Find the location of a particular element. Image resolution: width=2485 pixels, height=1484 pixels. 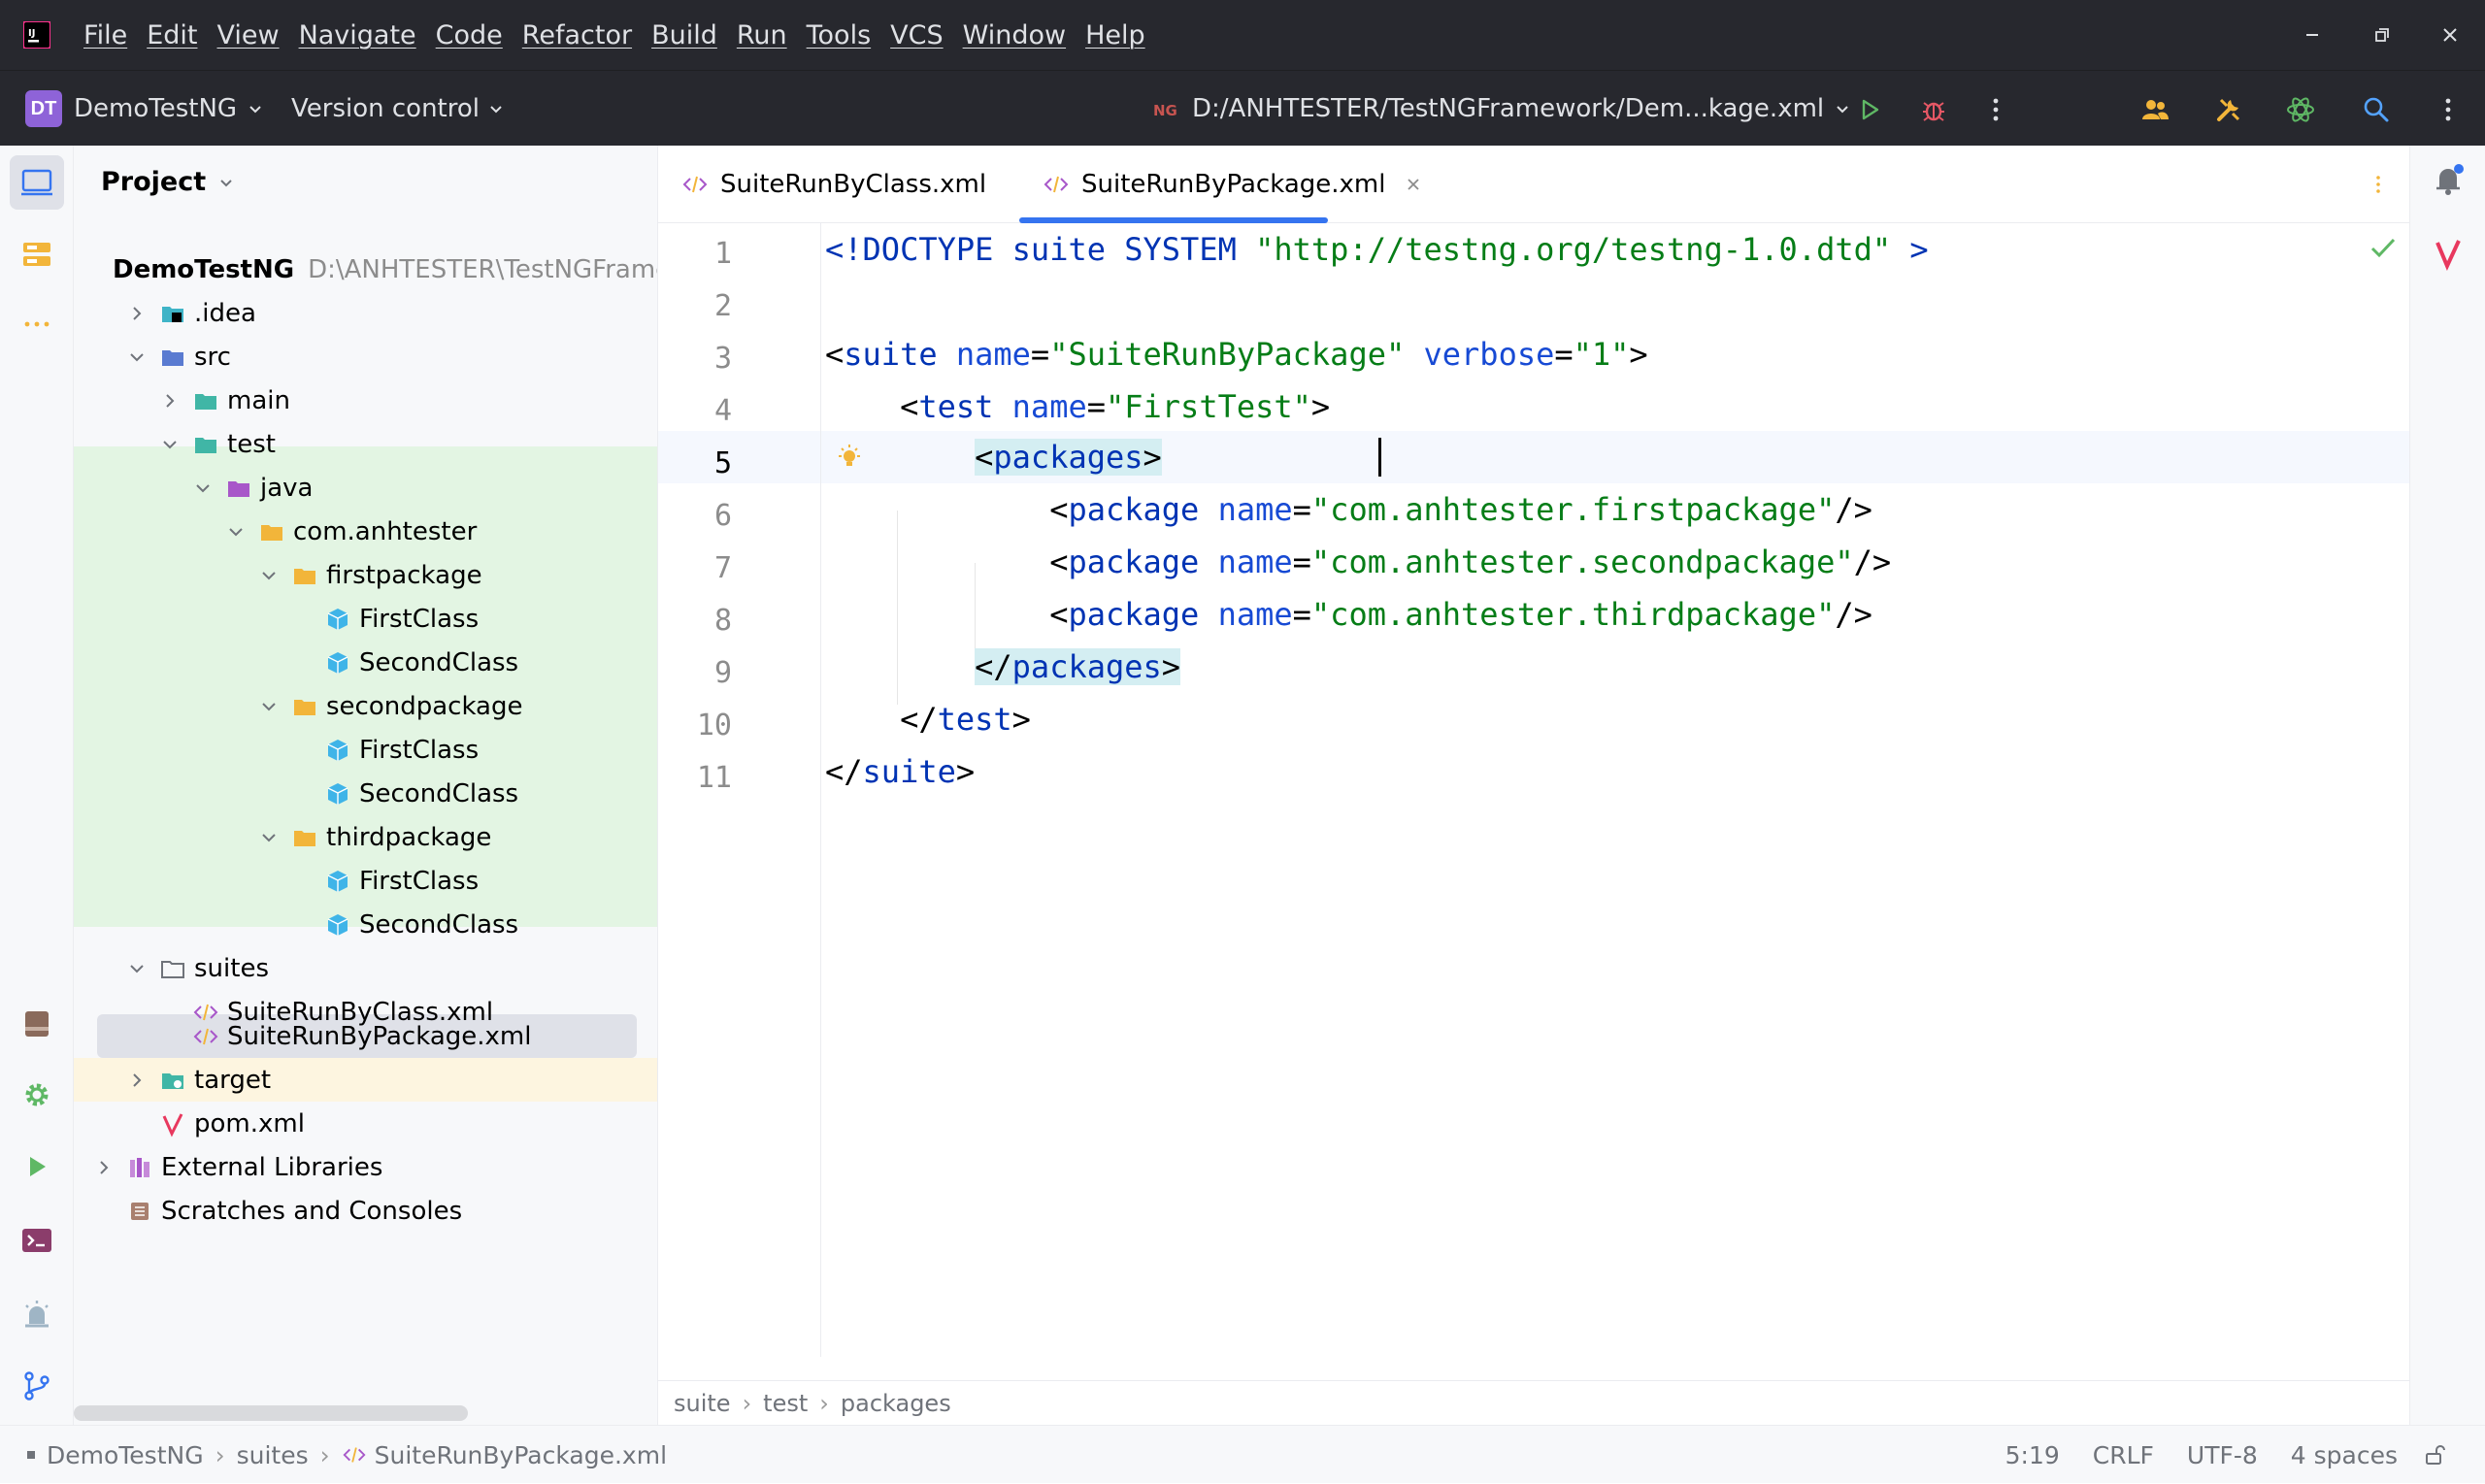

menu-window: Window is located at coordinates (1014, 35).